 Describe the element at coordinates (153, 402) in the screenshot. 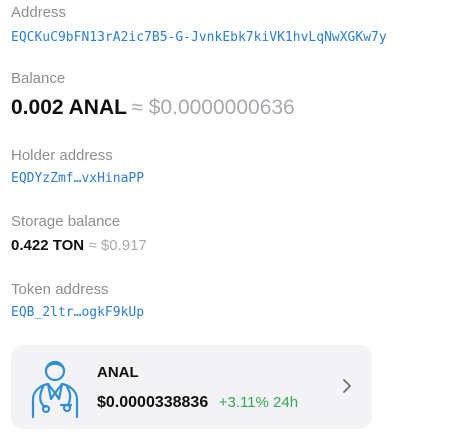

I see `token-price: $0.0000338836` at that location.